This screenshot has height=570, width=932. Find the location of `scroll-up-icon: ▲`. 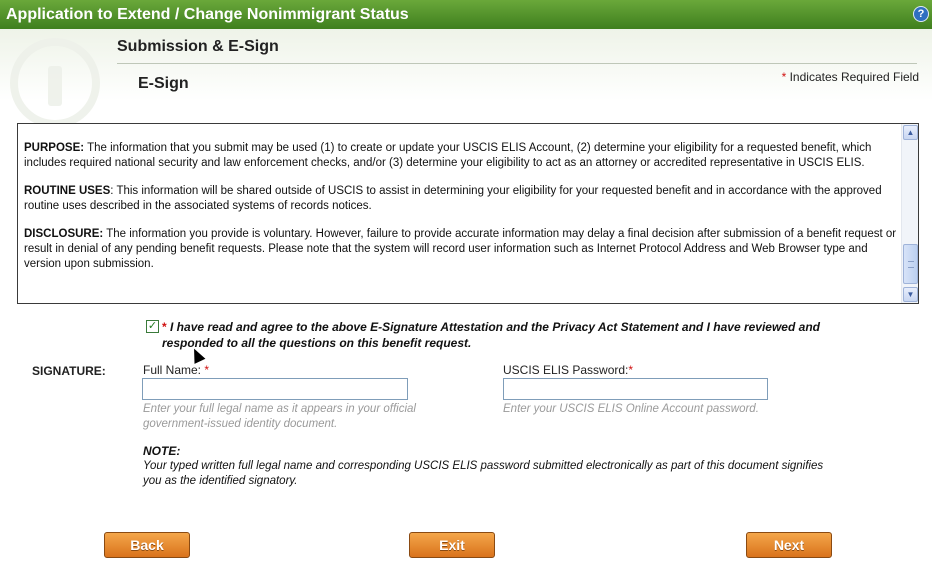

scroll-up-icon: ▲ is located at coordinates (910, 132).